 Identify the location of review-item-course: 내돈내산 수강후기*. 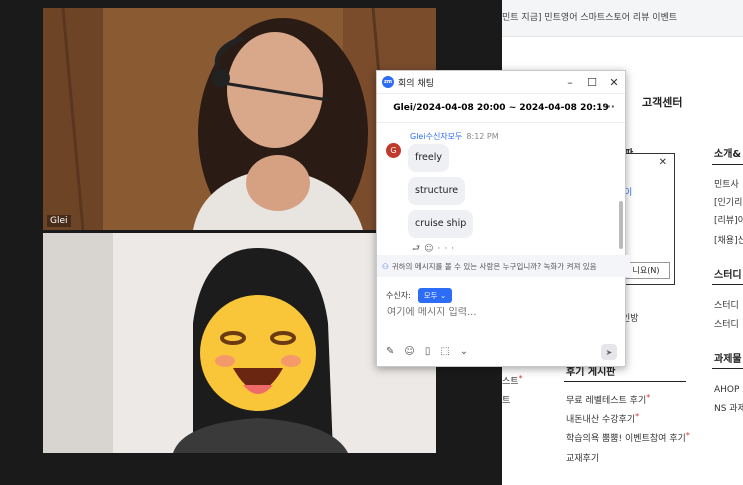
(602, 418).